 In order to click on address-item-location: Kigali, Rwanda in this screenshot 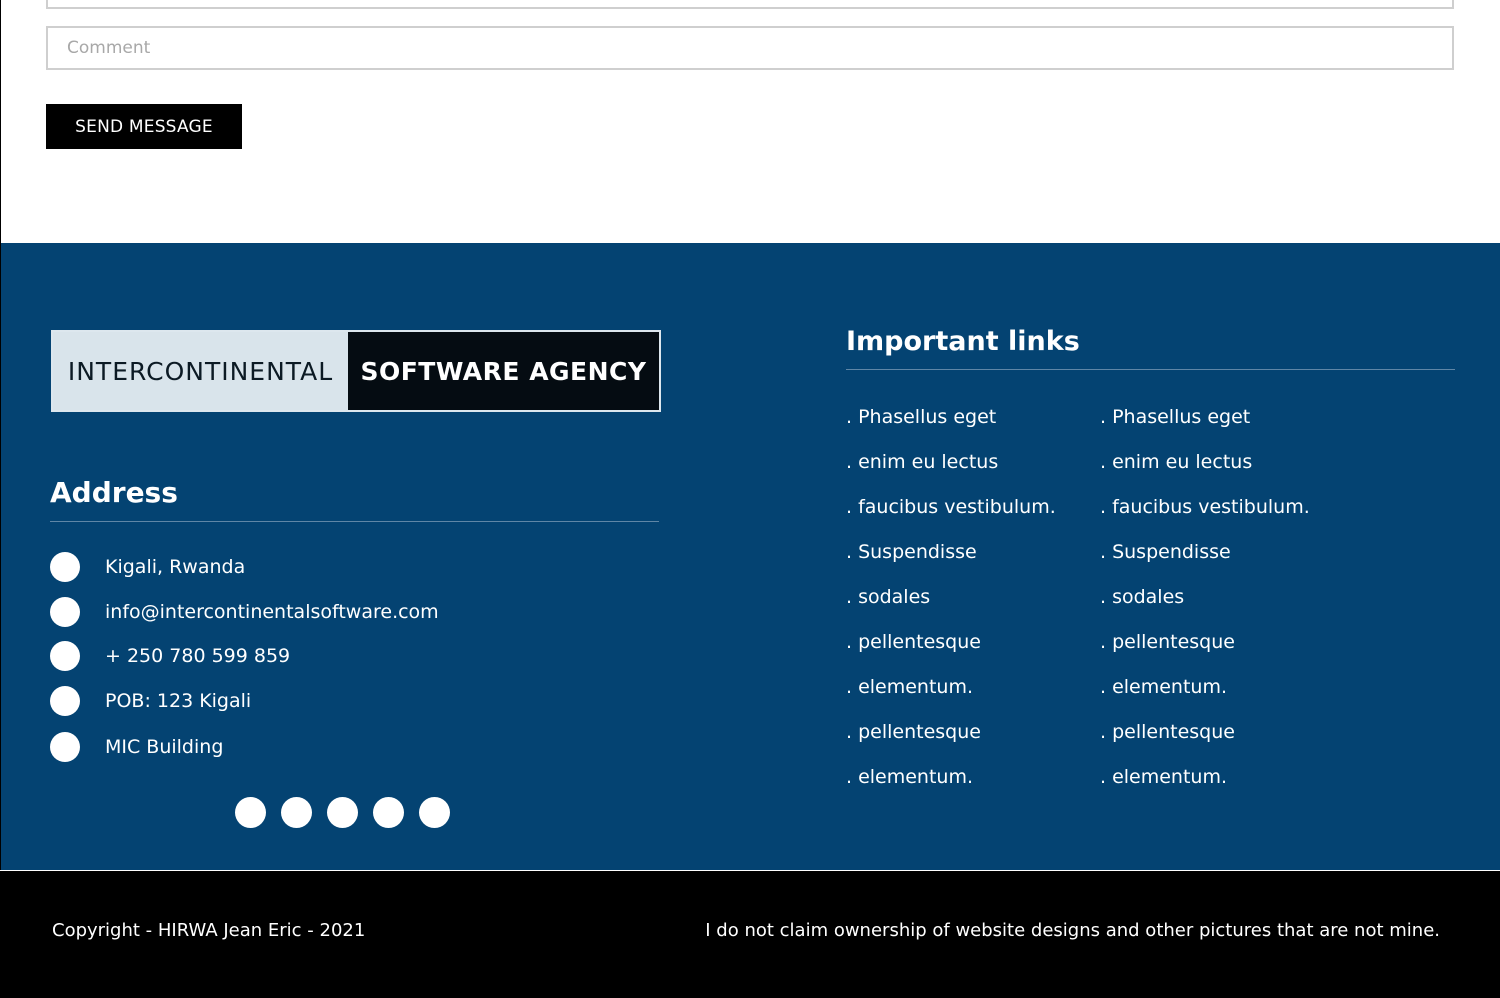, I will do `click(147, 567)`.